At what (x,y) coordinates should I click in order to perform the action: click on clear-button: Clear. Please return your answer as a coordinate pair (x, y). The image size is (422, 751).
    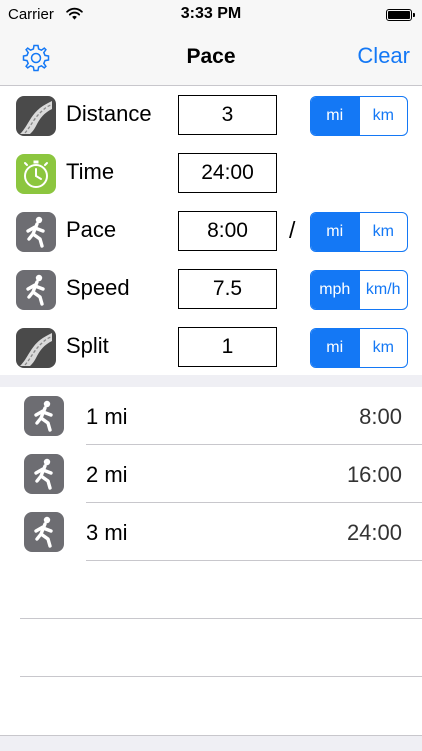
    Looking at the image, I should click on (383, 56).